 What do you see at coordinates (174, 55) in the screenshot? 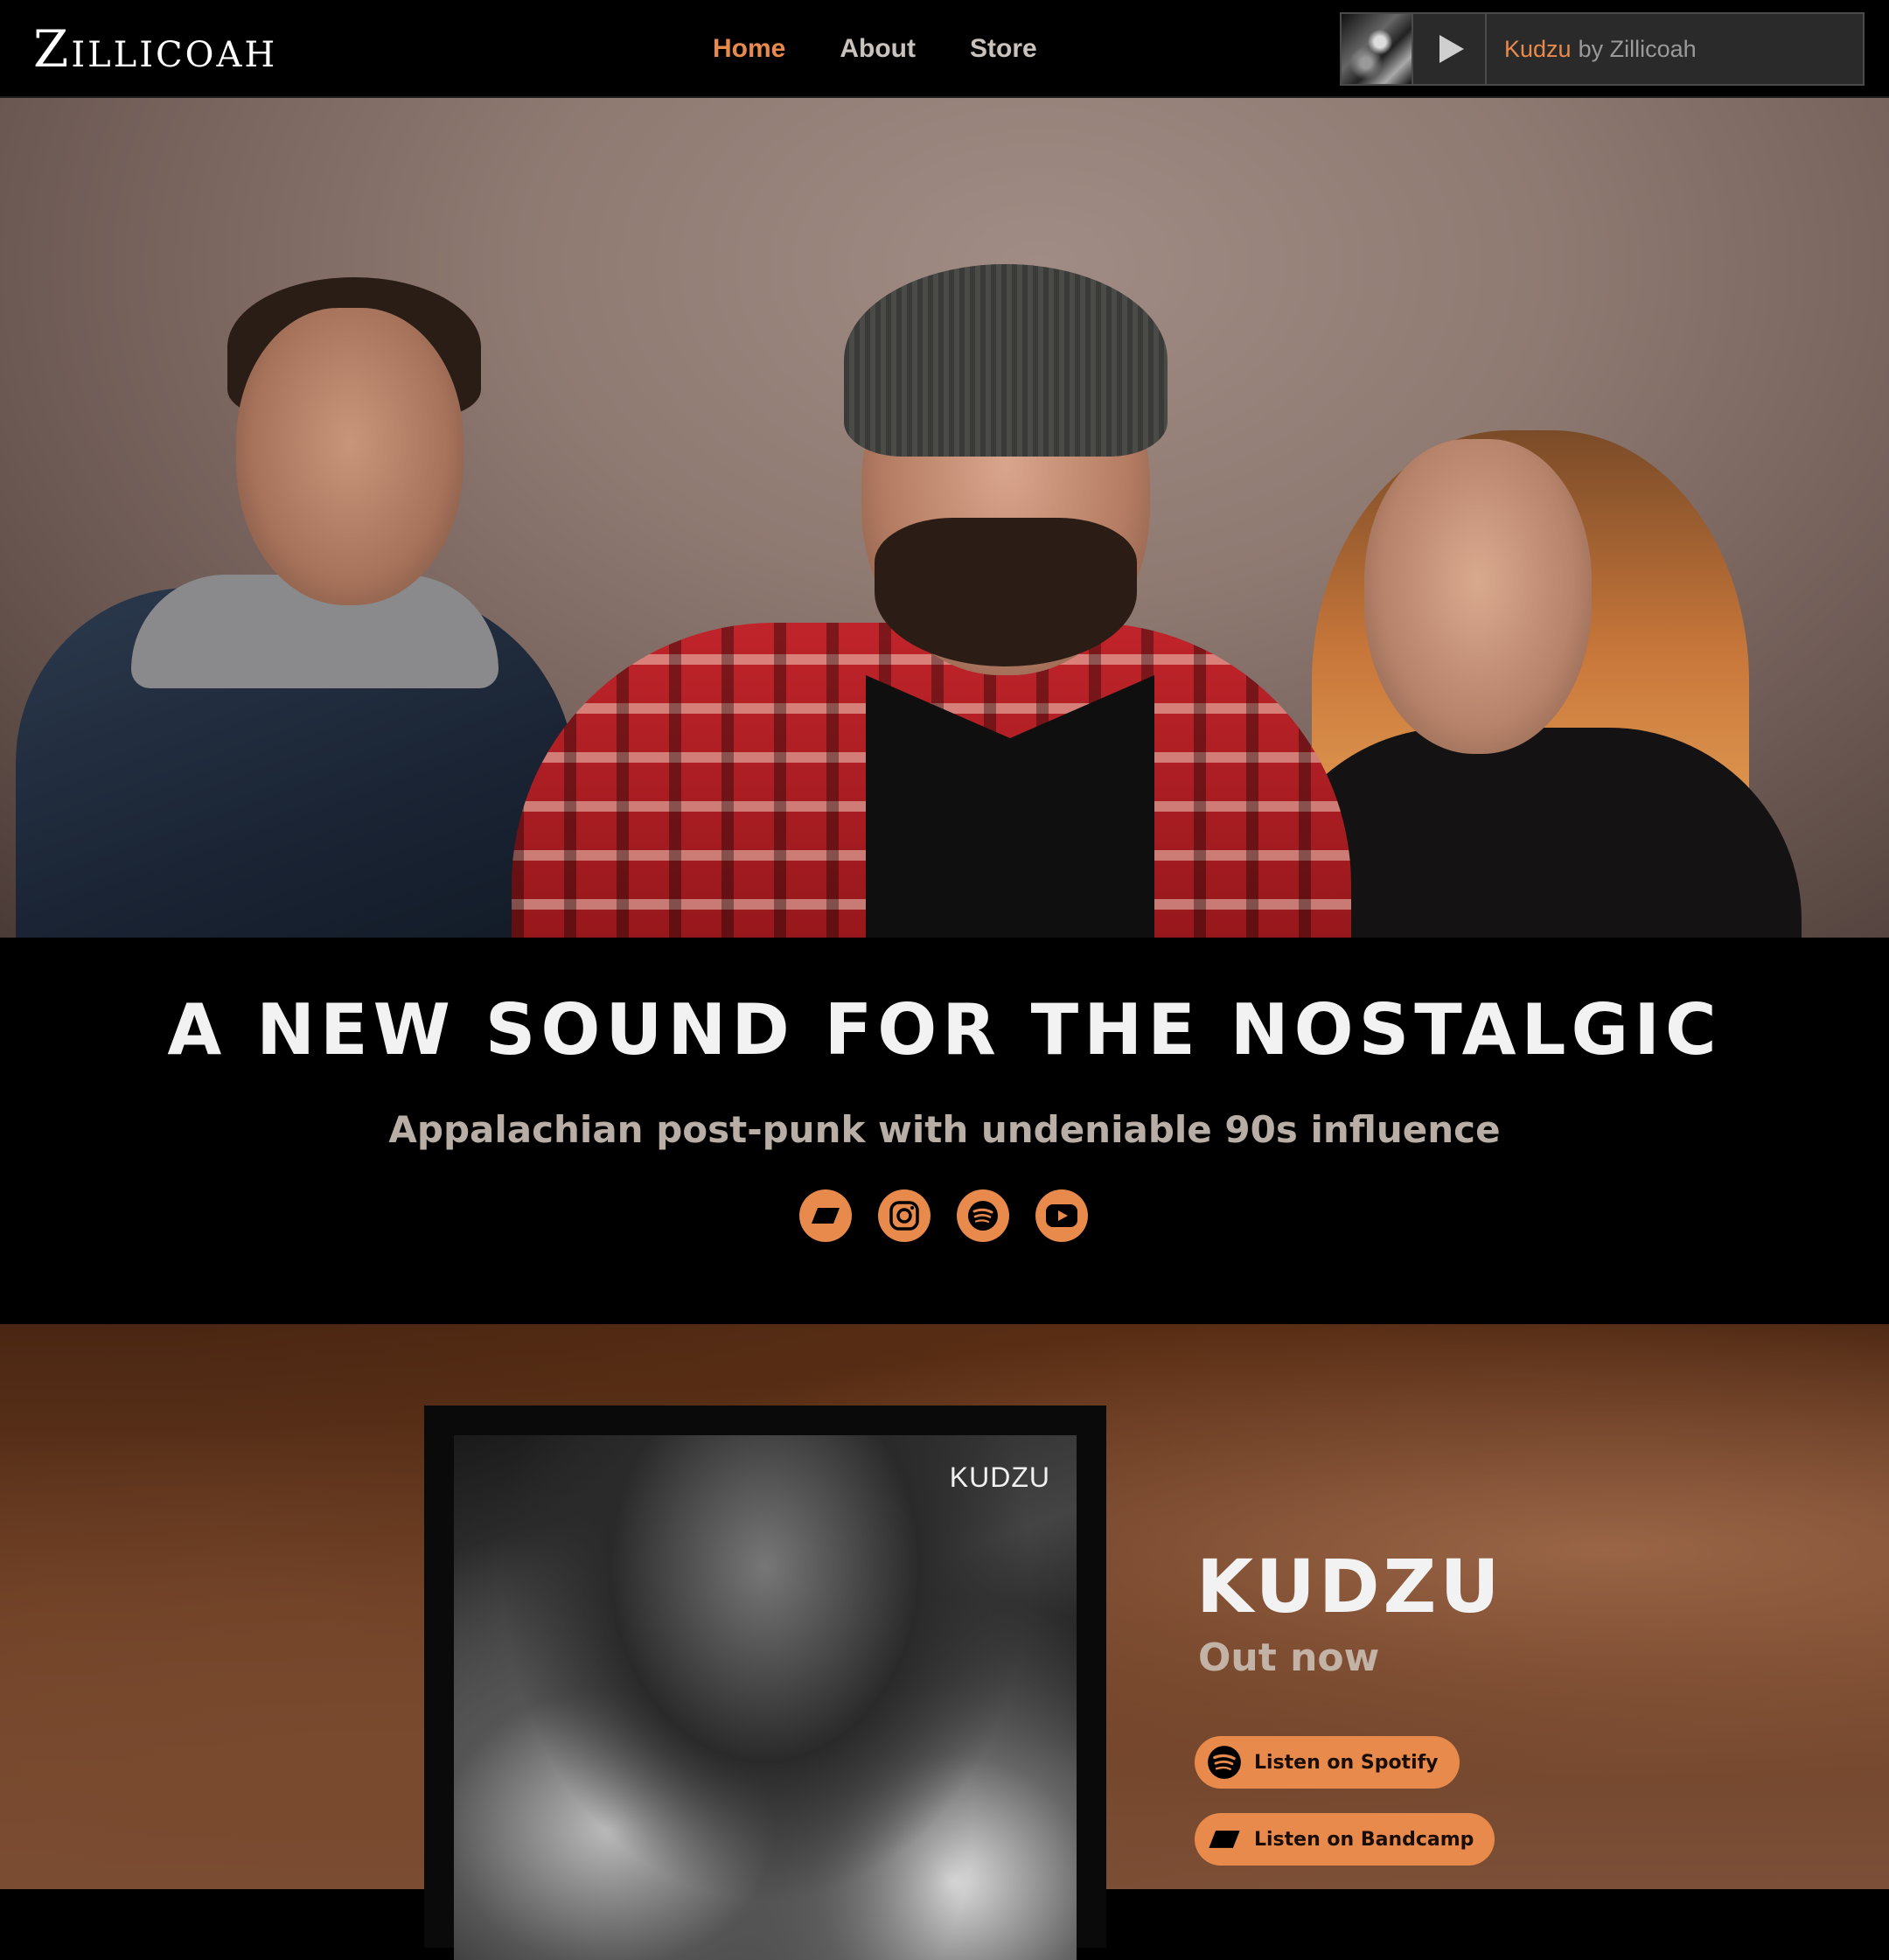
I see `logo-text: ILLICOAH` at bounding box center [174, 55].